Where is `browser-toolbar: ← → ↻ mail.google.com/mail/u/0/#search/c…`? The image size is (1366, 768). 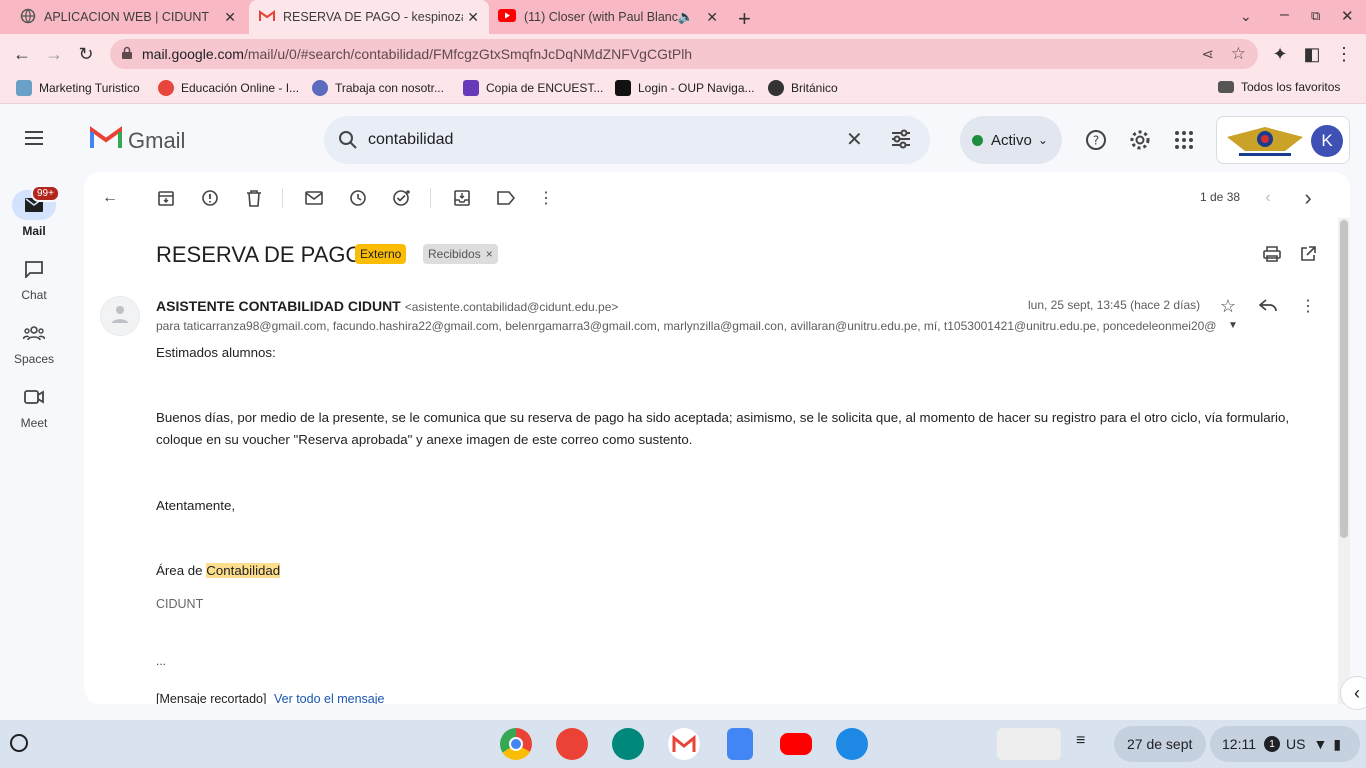
browser-toolbar: ← → ↻ mail.google.com/mail/u/0/#search/c… is located at coordinates (683, 54).